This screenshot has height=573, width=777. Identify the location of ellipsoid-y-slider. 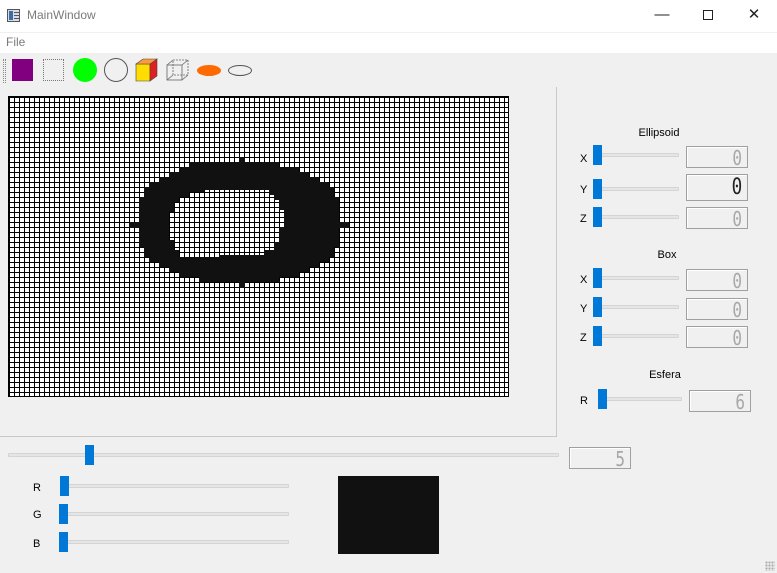
(636, 189).